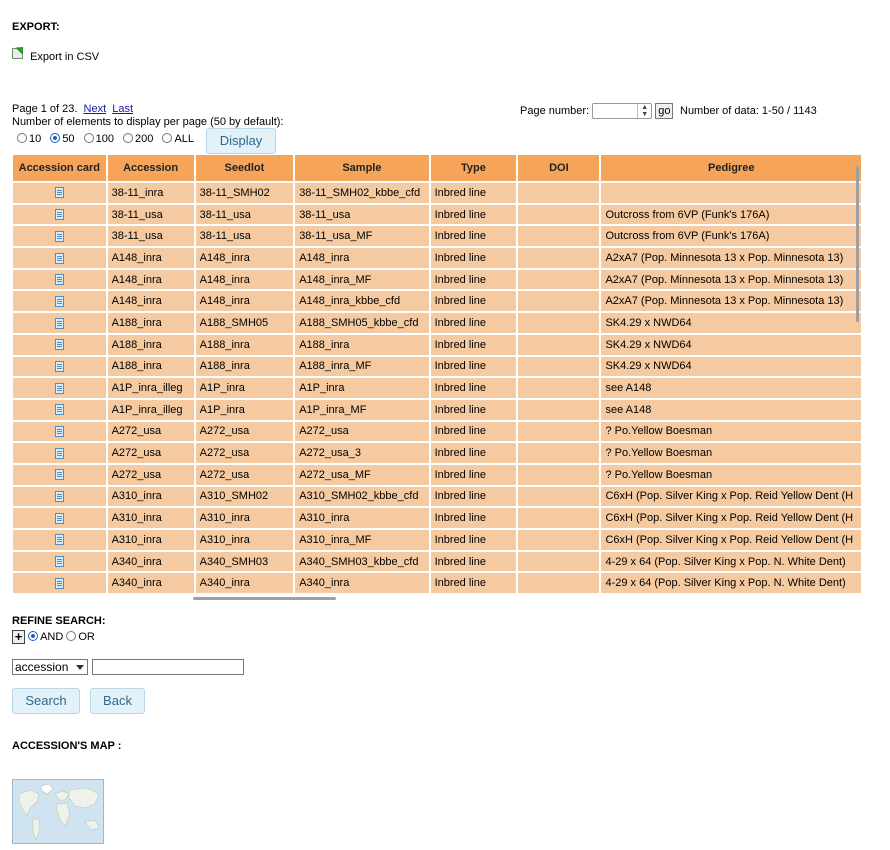  I want to click on field-select: accession, so click(50, 667).